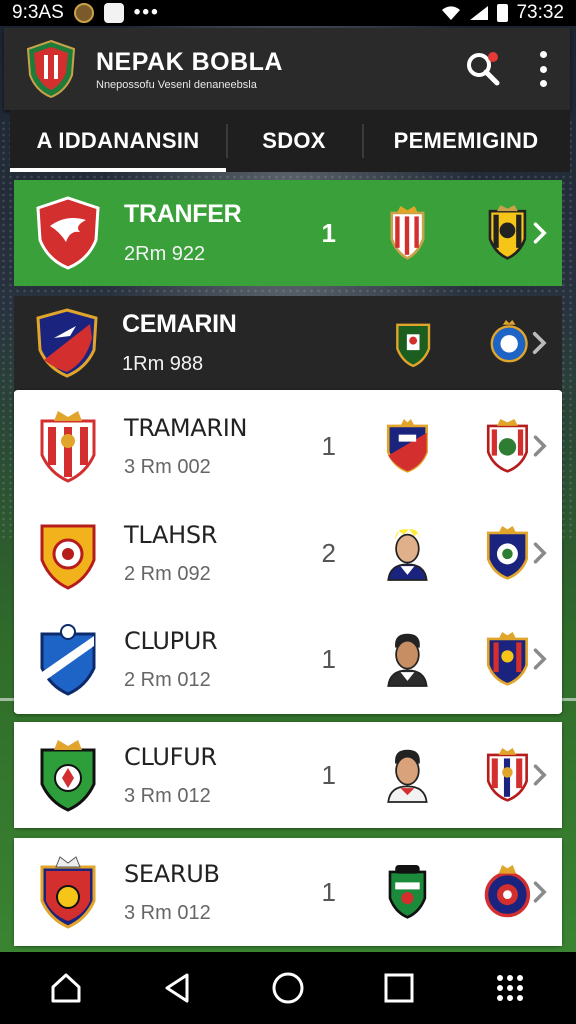 The width and height of the screenshot is (576, 1024). What do you see at coordinates (68, 660) in the screenshot?
I see `blue-crest-icon` at bounding box center [68, 660].